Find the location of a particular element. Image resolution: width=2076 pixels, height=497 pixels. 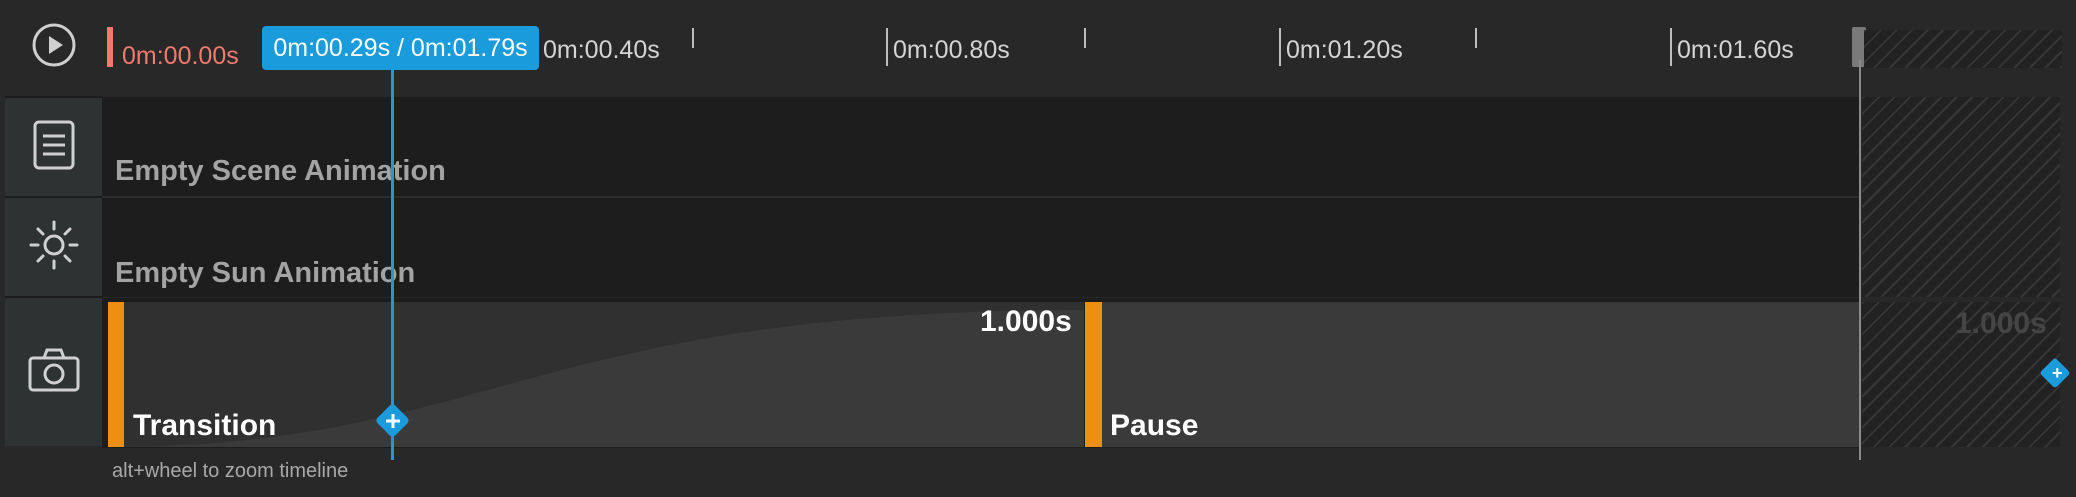

camera-icon is located at coordinates (54, 372).